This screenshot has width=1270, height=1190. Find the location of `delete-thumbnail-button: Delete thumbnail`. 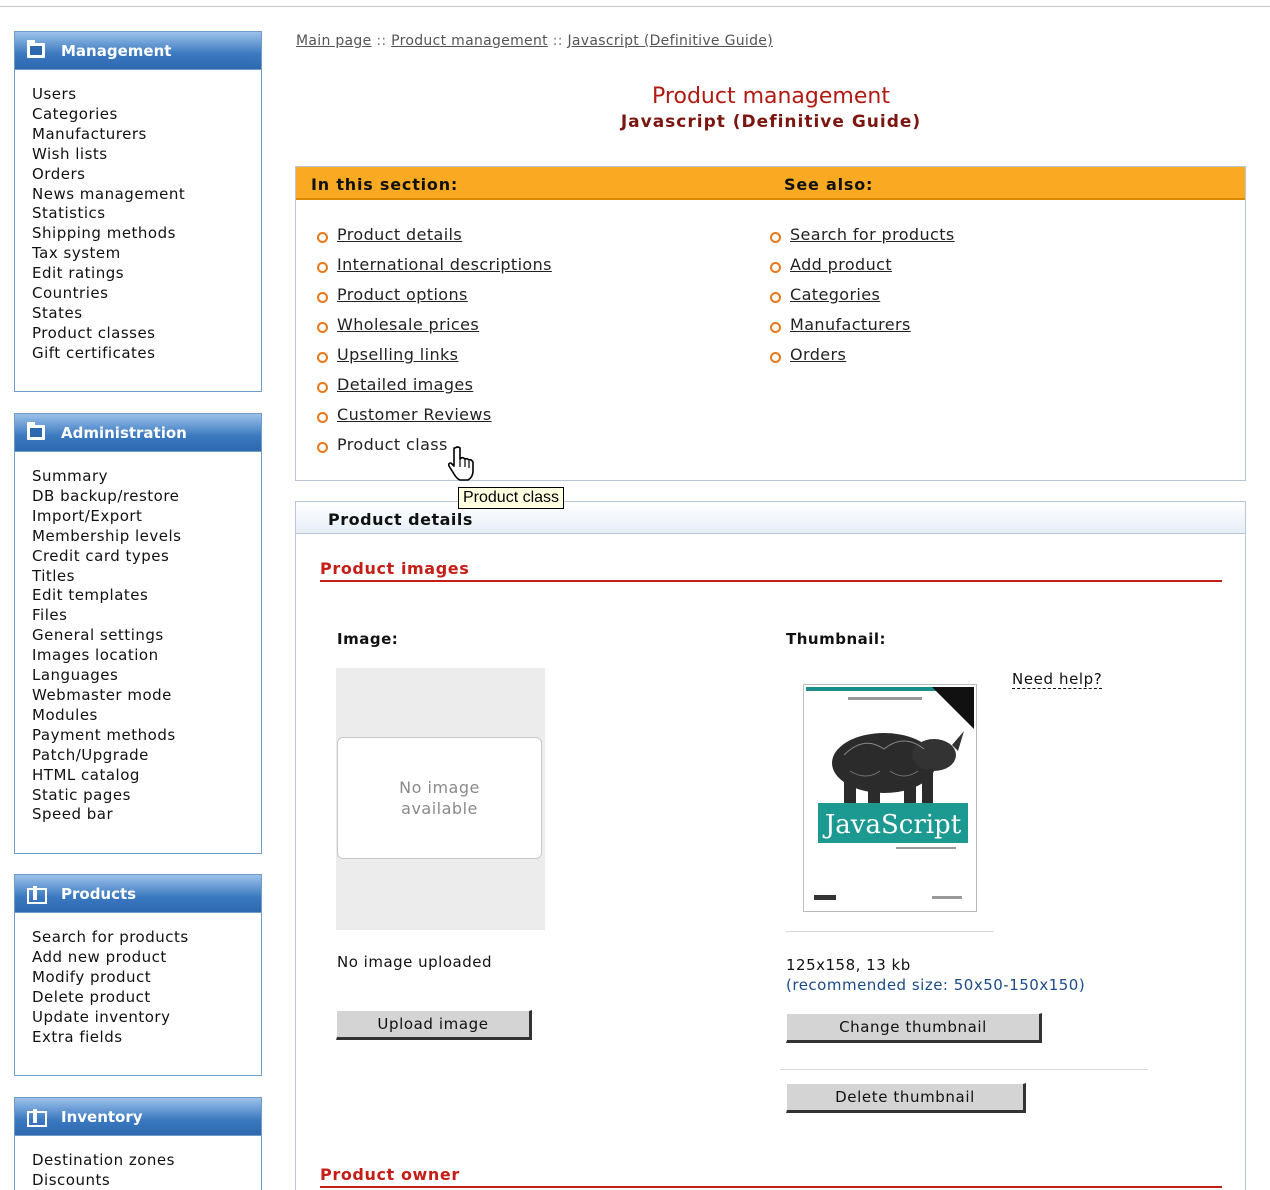

delete-thumbnail-button: Delete thumbnail is located at coordinates (906, 1098).